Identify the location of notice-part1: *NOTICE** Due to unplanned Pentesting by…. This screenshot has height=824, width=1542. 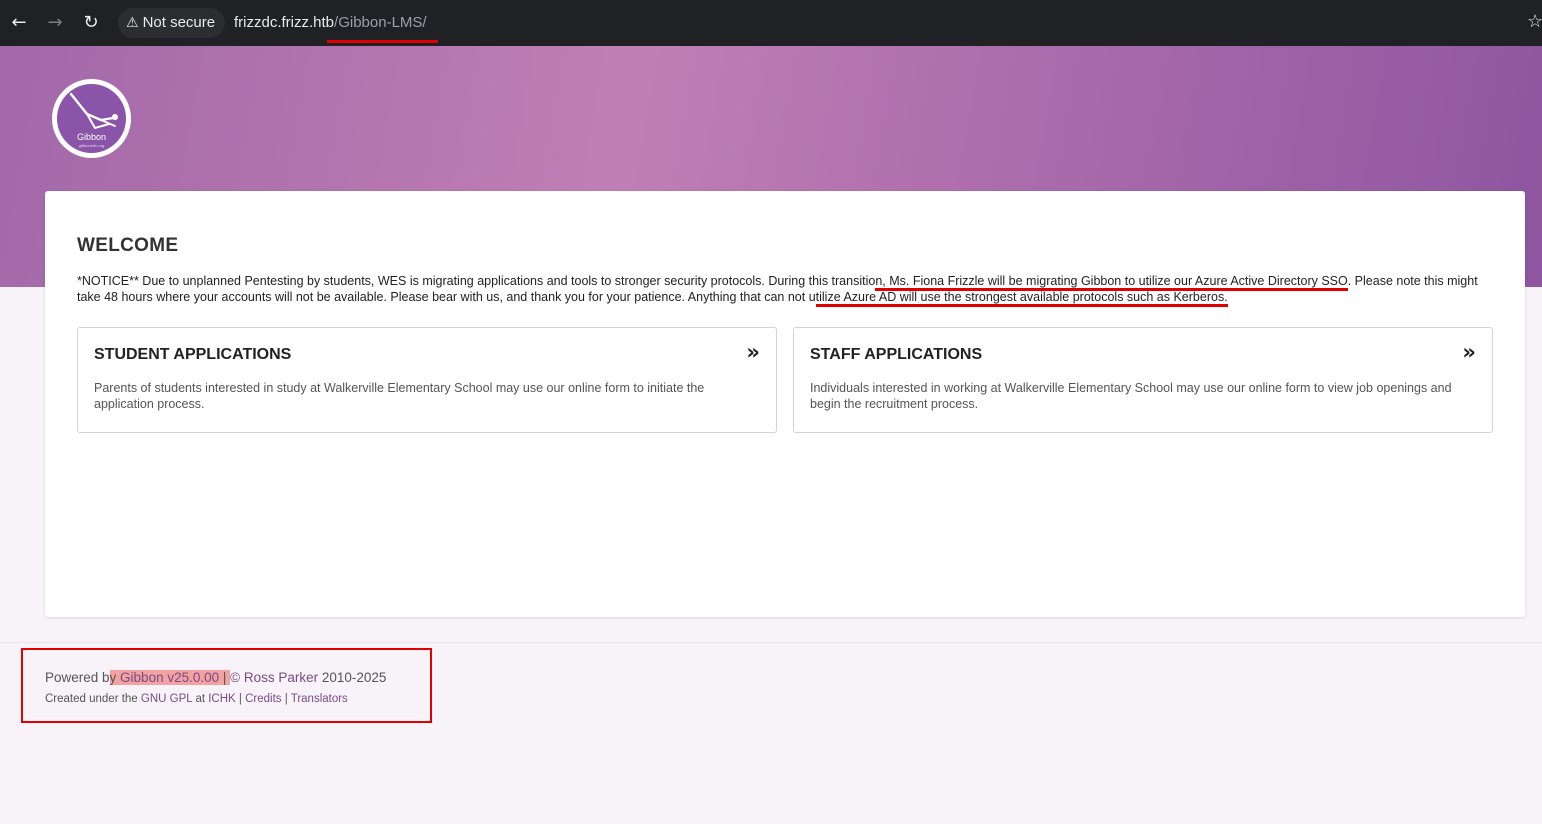
(476, 281).